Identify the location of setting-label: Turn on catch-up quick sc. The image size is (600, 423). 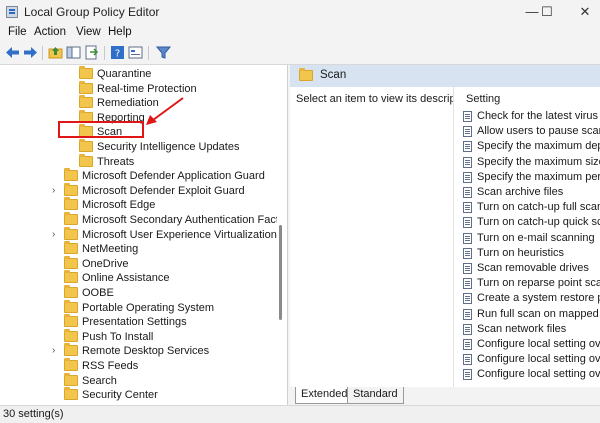
(538, 222).